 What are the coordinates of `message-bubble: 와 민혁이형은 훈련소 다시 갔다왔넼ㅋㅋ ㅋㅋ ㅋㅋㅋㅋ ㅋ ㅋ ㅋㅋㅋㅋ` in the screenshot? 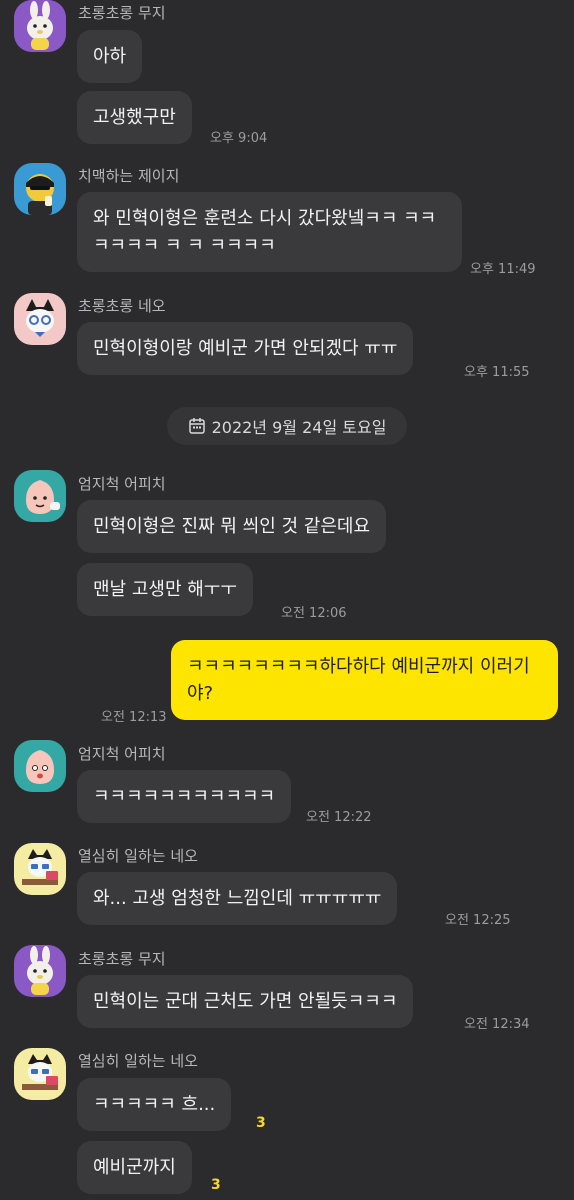 It's located at (269, 232).